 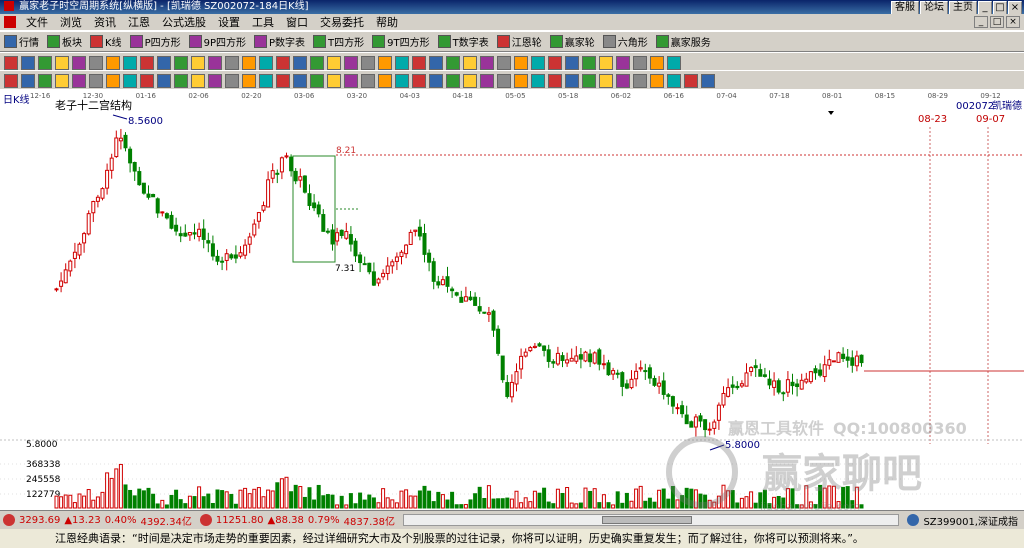 I want to click on menu-trade: 交易委托, so click(x=342, y=22).